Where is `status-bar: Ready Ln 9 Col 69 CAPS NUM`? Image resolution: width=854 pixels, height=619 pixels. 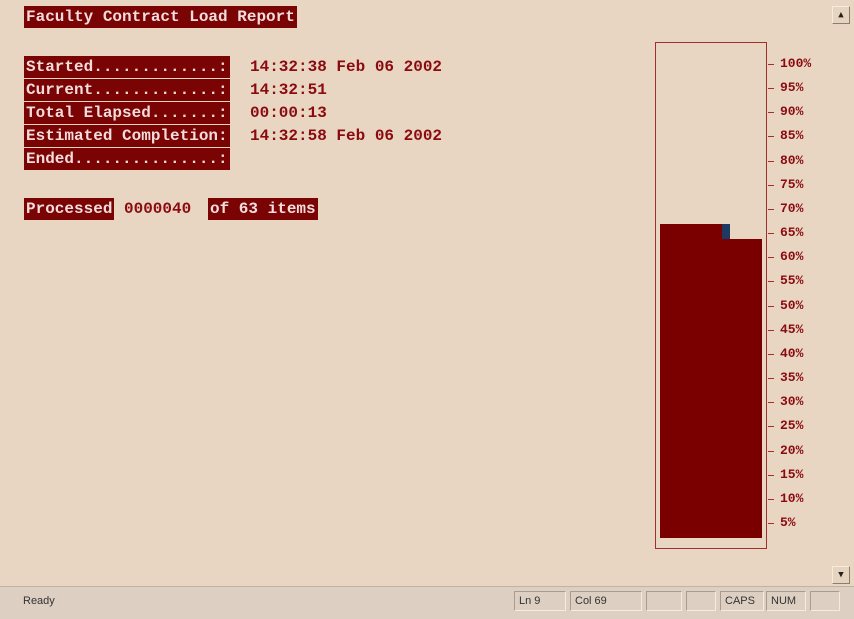
status-bar: Ready Ln 9 Col 69 CAPS NUM is located at coordinates (427, 602).